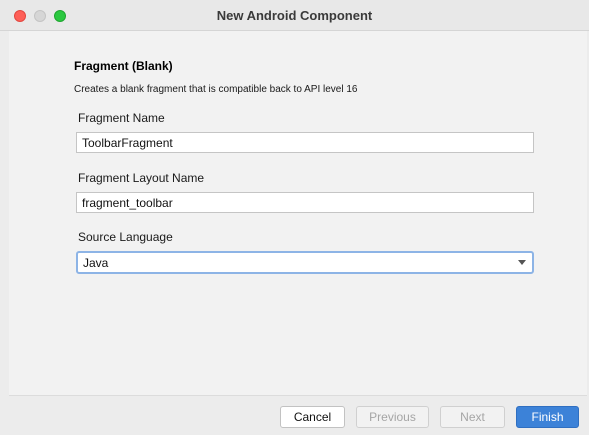 Image resolution: width=589 pixels, height=435 pixels. What do you see at coordinates (123, 66) in the screenshot?
I see `component-heading: Fragment (Blank)` at bounding box center [123, 66].